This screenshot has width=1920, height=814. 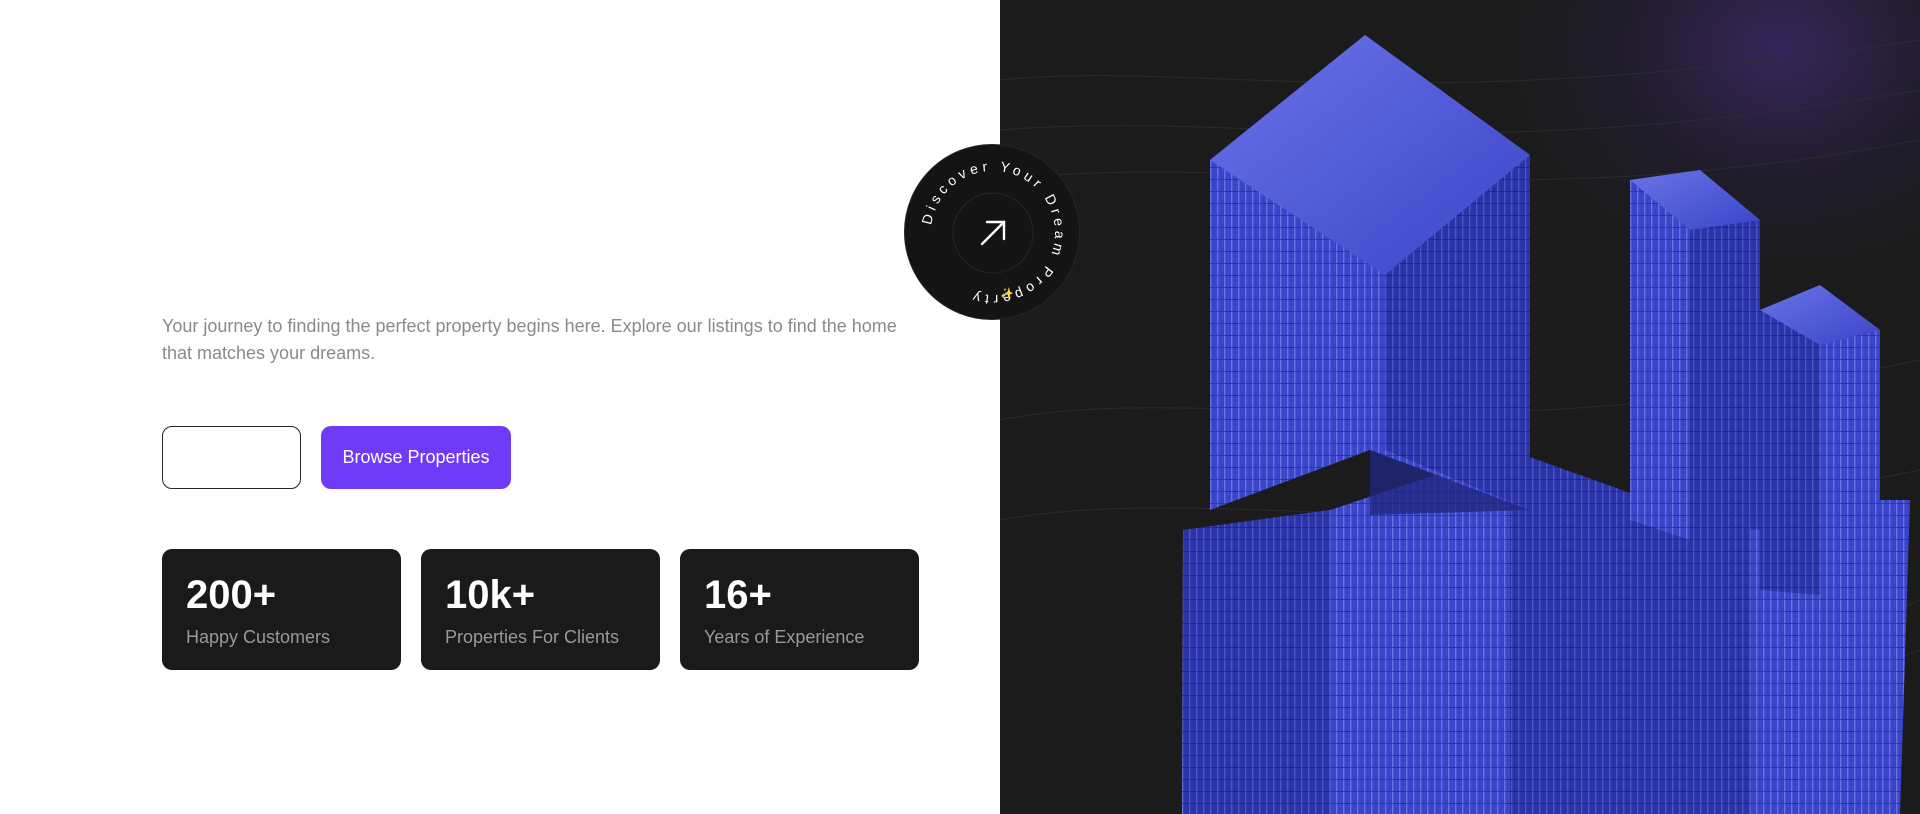 I want to click on stat-value: 10k+, so click(x=490, y=595).